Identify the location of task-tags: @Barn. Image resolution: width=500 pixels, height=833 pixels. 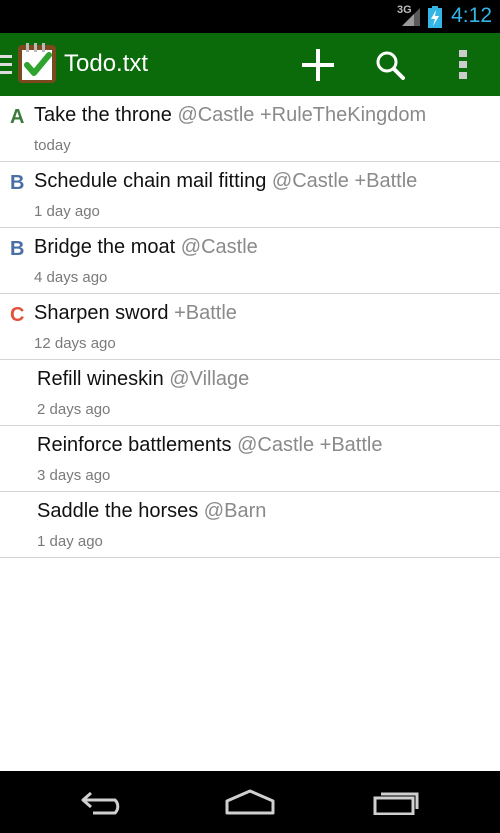
(235, 511).